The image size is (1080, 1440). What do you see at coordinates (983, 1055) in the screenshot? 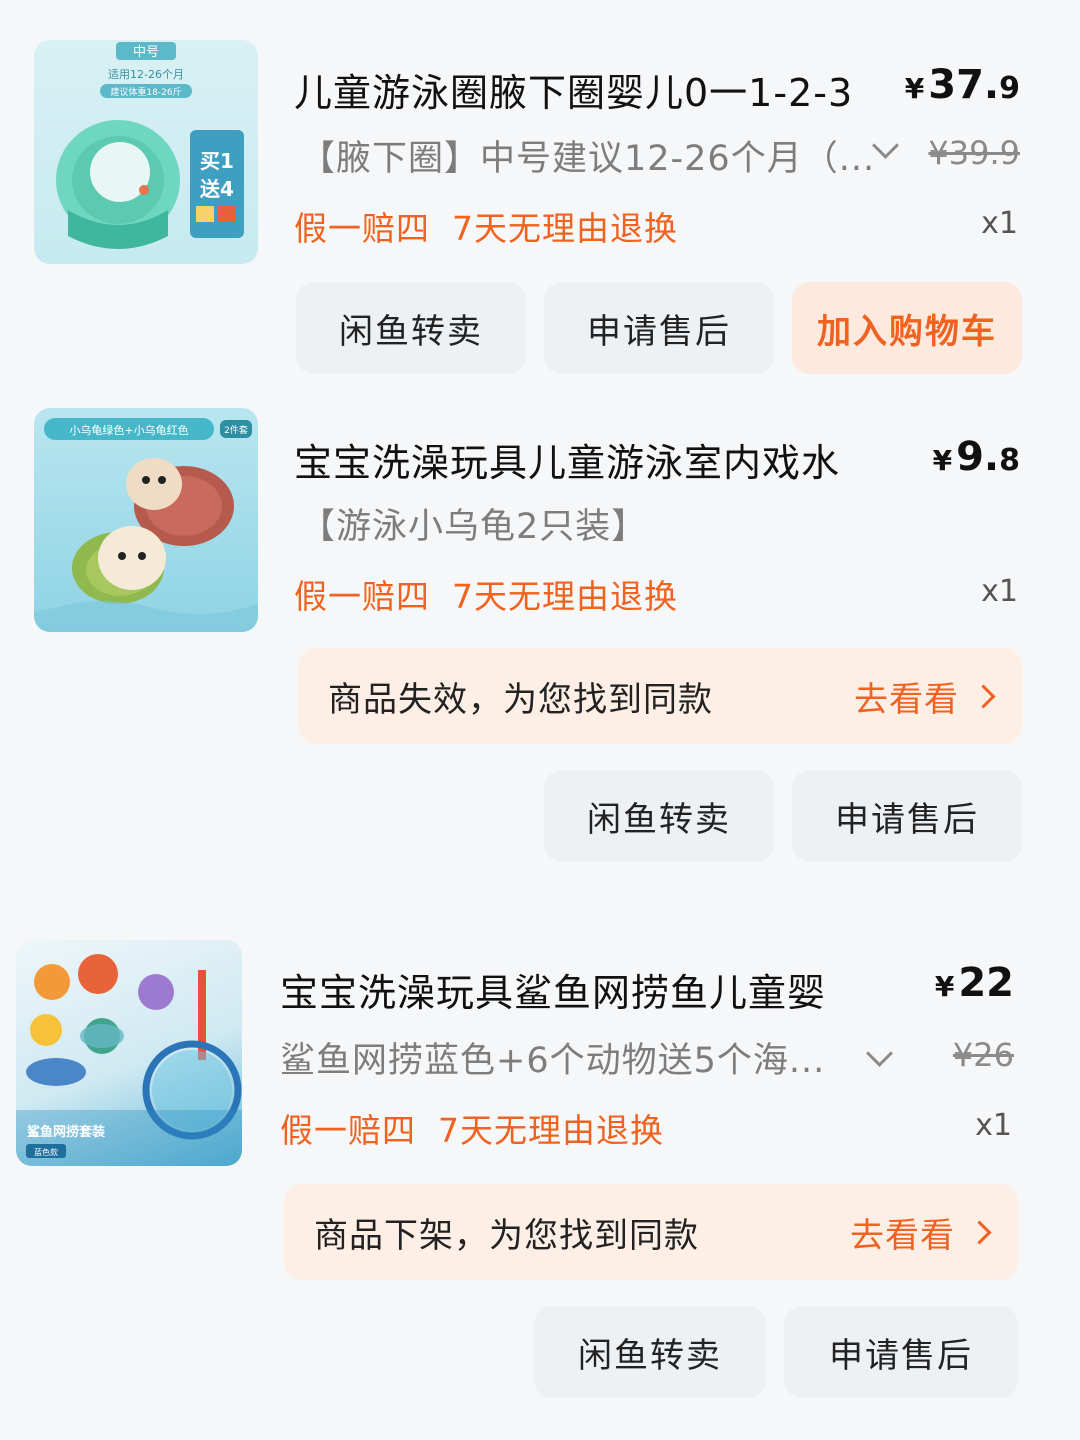
I see `original-price: ¥26` at bounding box center [983, 1055].